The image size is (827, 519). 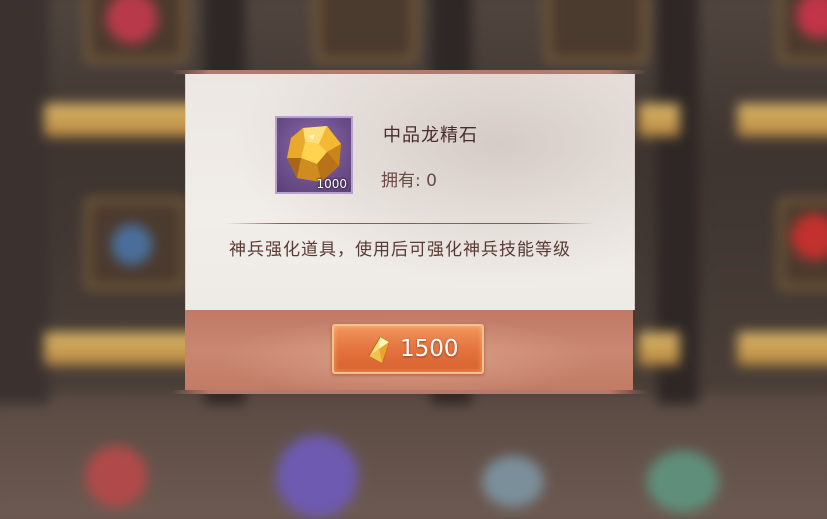 I want to click on item-name: 中品龙精石, so click(x=430, y=135).